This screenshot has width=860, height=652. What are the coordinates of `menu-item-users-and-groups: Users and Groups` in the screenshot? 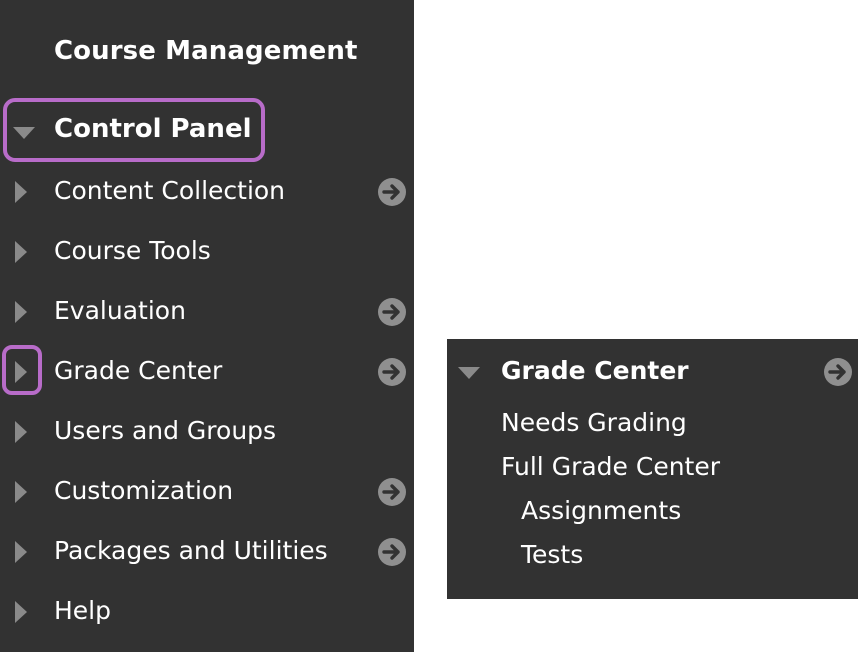 It's located at (207, 432).